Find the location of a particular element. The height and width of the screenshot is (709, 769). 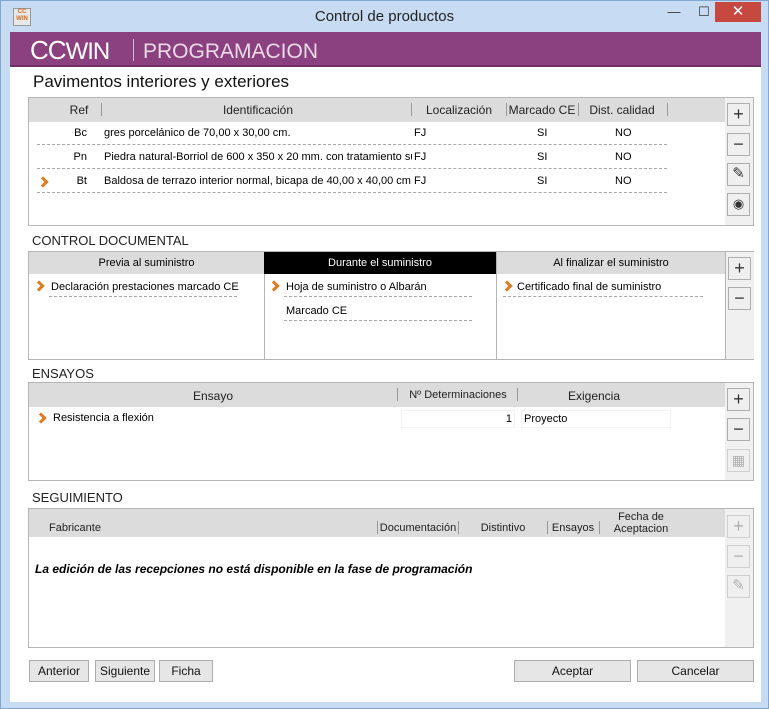

col-determinaciones-header: Nº Determinaciones is located at coordinates (458, 395).